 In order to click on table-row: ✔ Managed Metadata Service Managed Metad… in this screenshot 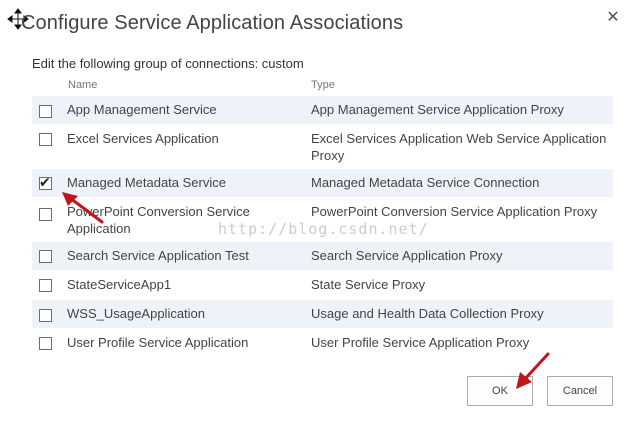, I will do `click(322, 183)`.